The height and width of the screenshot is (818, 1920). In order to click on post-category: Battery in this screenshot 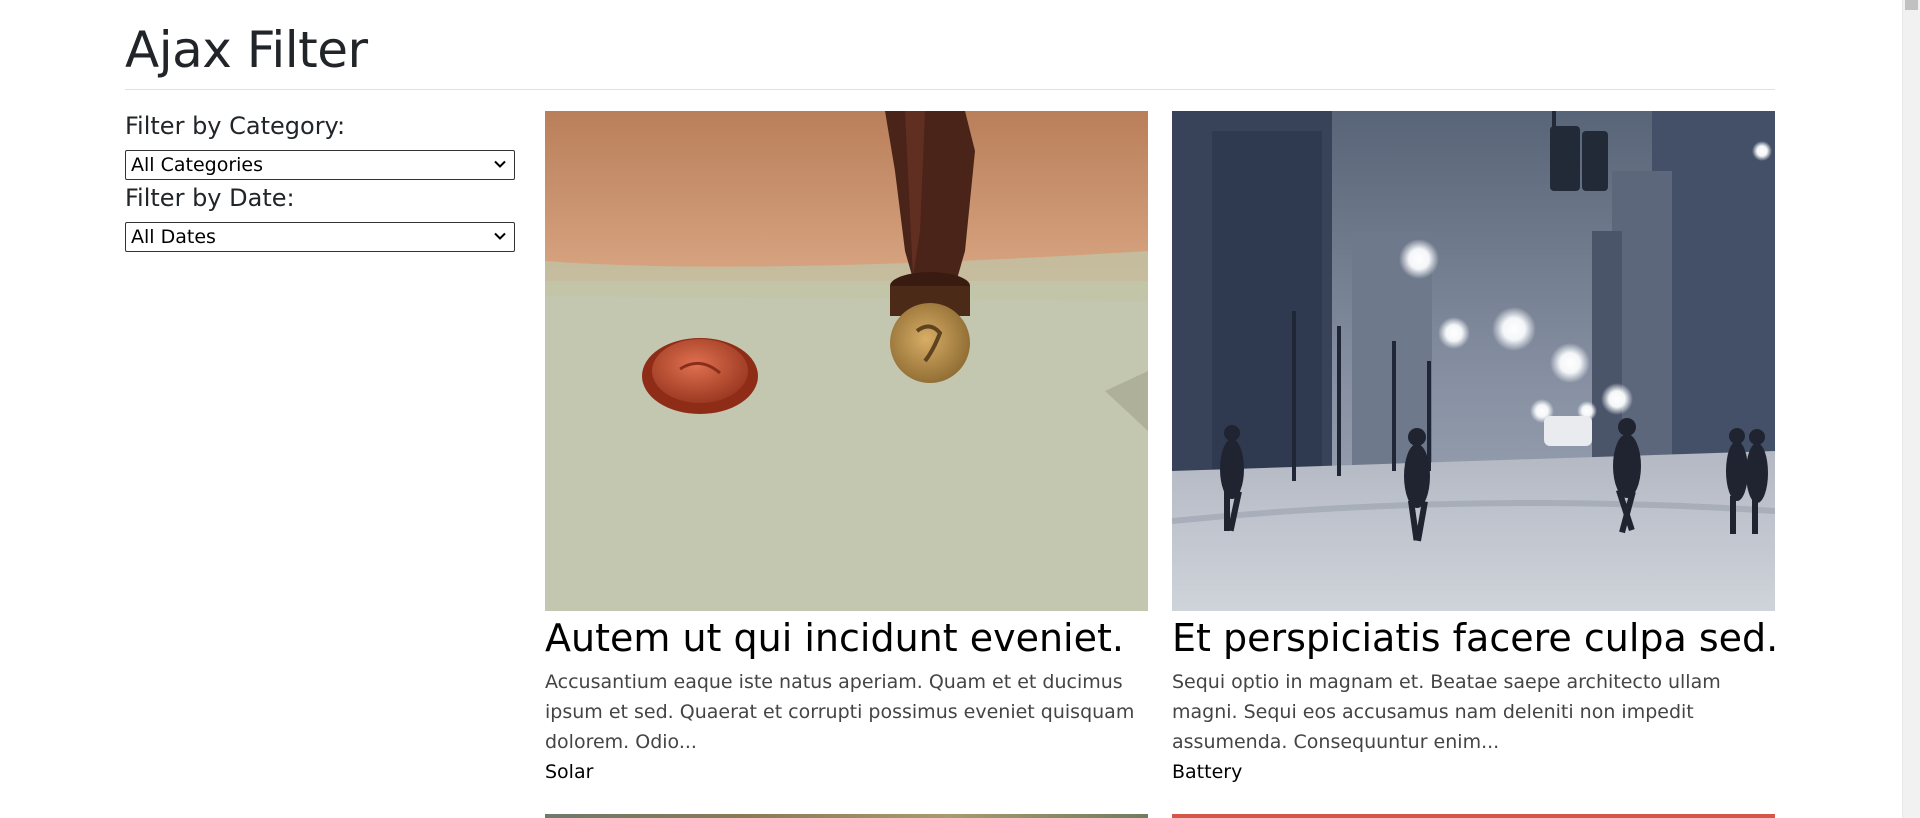, I will do `click(1207, 772)`.